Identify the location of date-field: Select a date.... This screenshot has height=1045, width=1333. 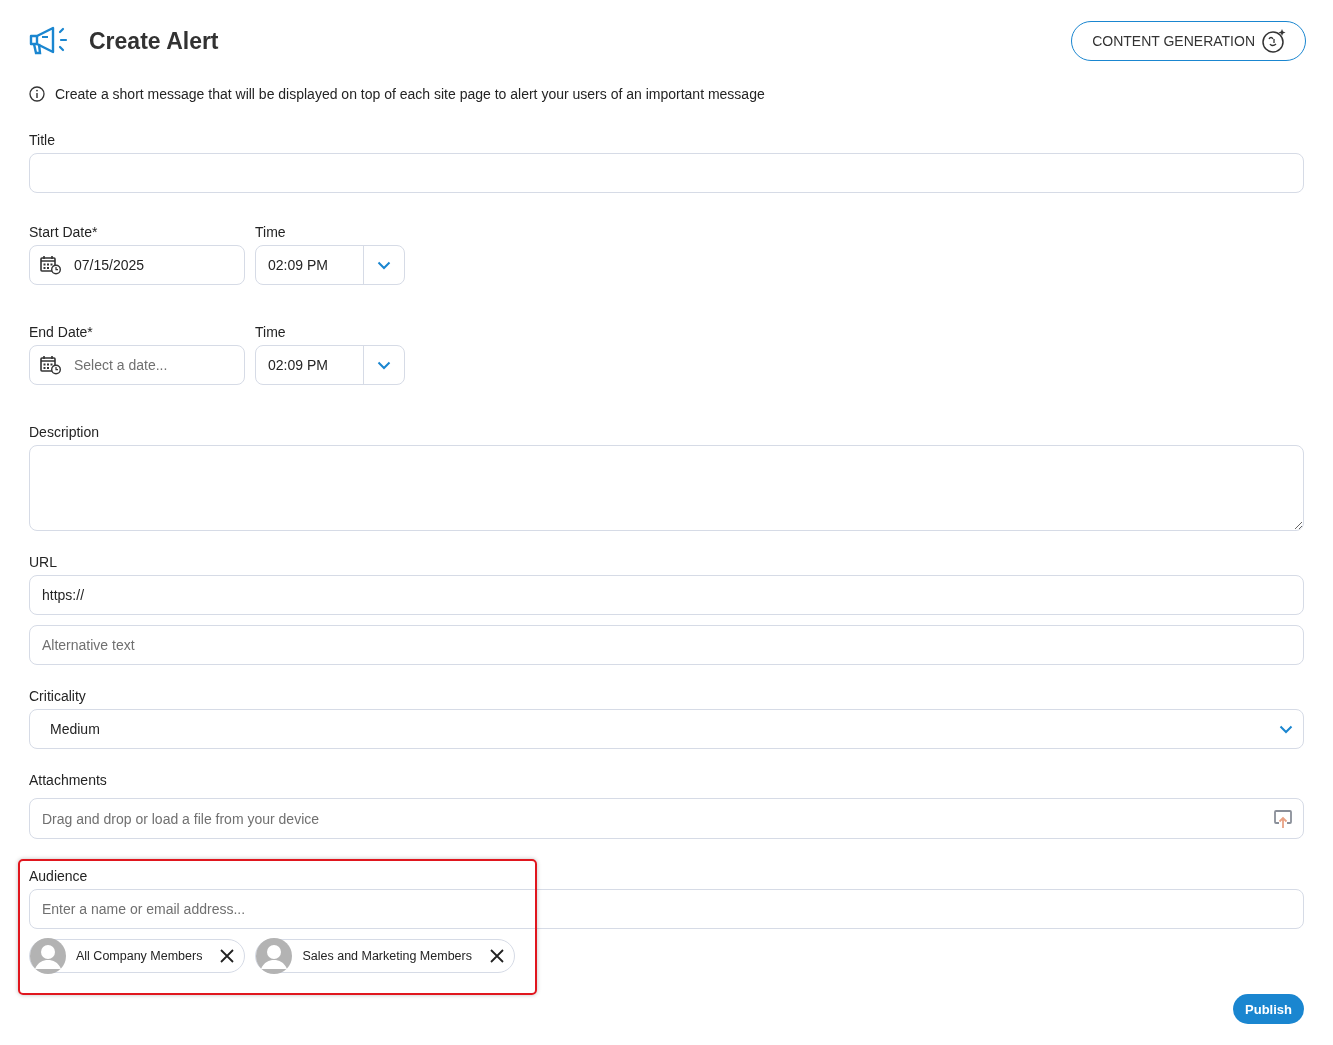
(137, 365).